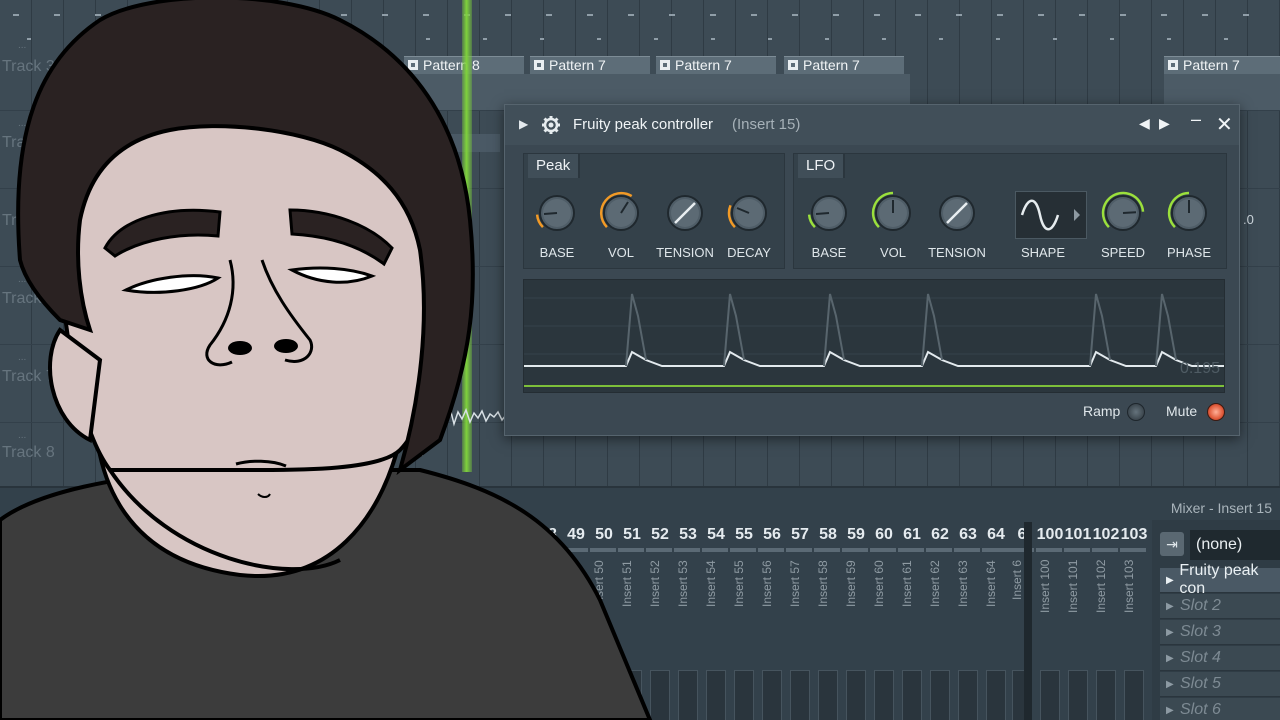 This screenshot has width=1280, height=720. What do you see at coordinates (883, 623) in the screenshot?
I see `mixer-strip: 60 Insert 60` at bounding box center [883, 623].